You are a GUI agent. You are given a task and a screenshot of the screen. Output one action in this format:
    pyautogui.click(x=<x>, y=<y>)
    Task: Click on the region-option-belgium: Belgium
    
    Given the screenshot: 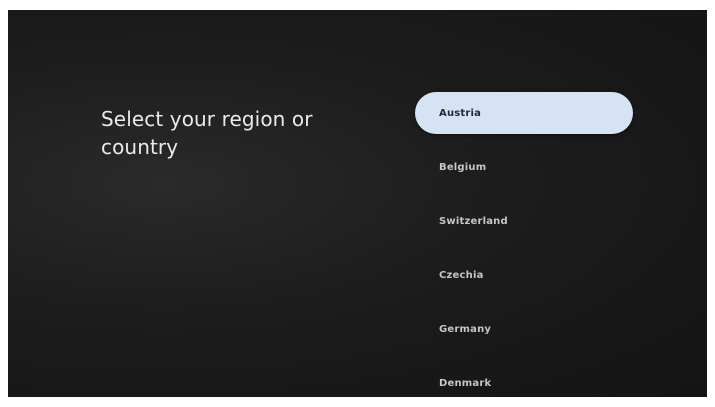 What is the action you would take?
    pyautogui.click(x=524, y=167)
    